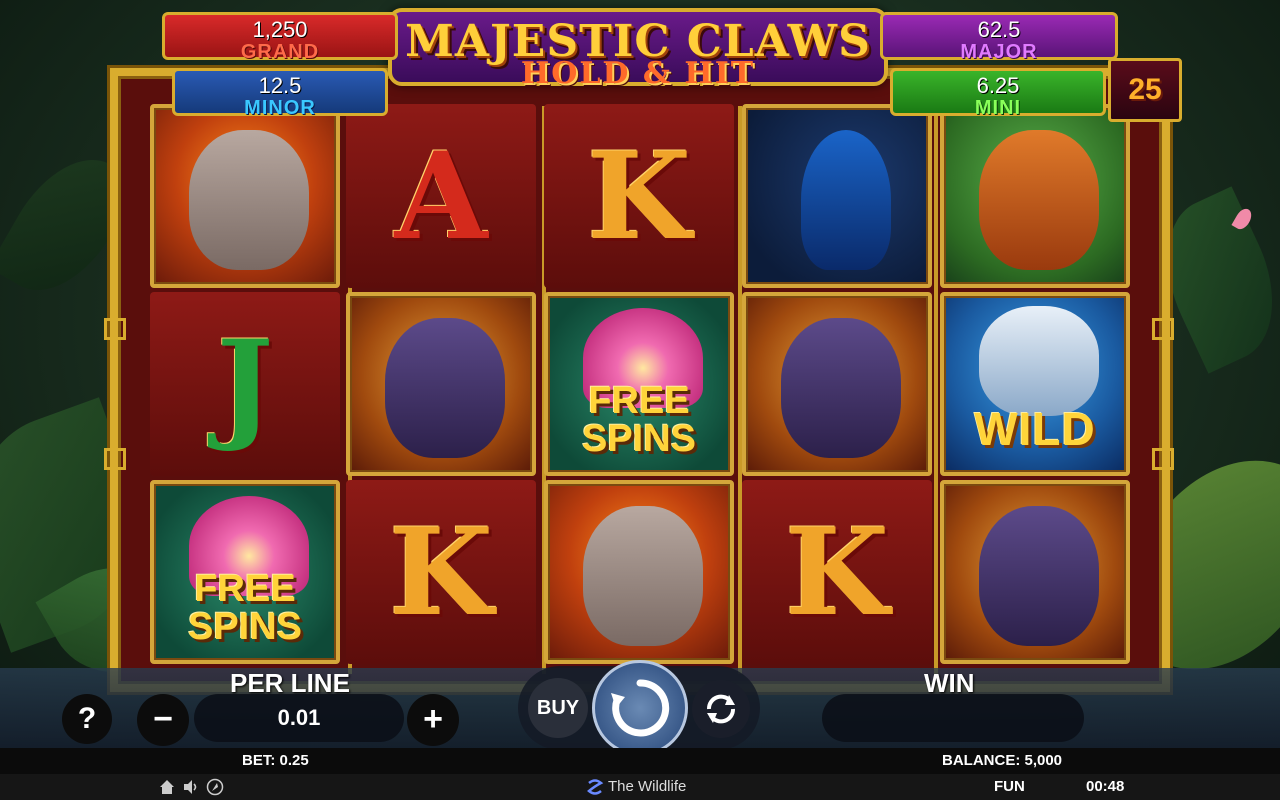  I want to click on letter-j: J, so click(245, 384).